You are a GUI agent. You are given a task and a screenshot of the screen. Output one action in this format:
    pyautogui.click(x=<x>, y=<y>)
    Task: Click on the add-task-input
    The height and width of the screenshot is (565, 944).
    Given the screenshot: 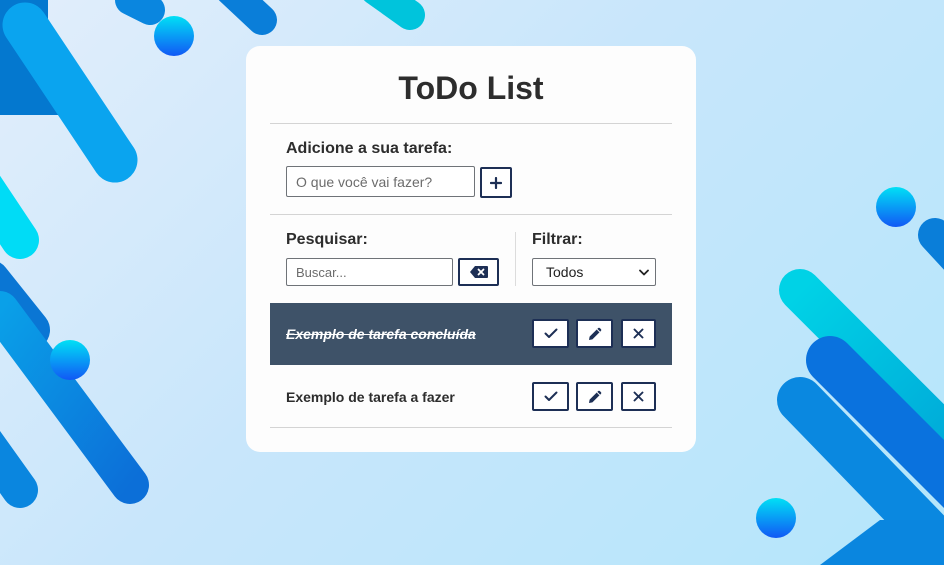 What is the action you would take?
    pyautogui.click(x=380, y=181)
    